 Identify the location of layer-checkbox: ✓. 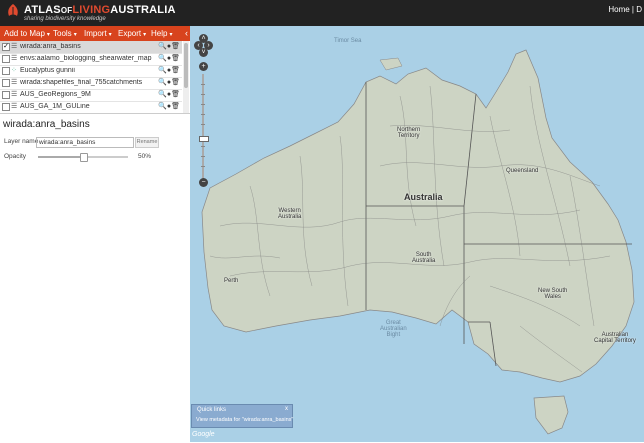
(6, 47).